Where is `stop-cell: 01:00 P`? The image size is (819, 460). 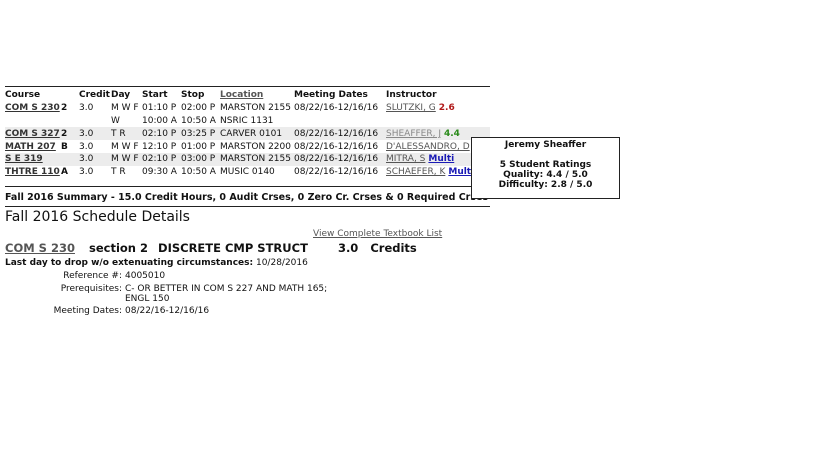
stop-cell: 01:00 P is located at coordinates (198, 146).